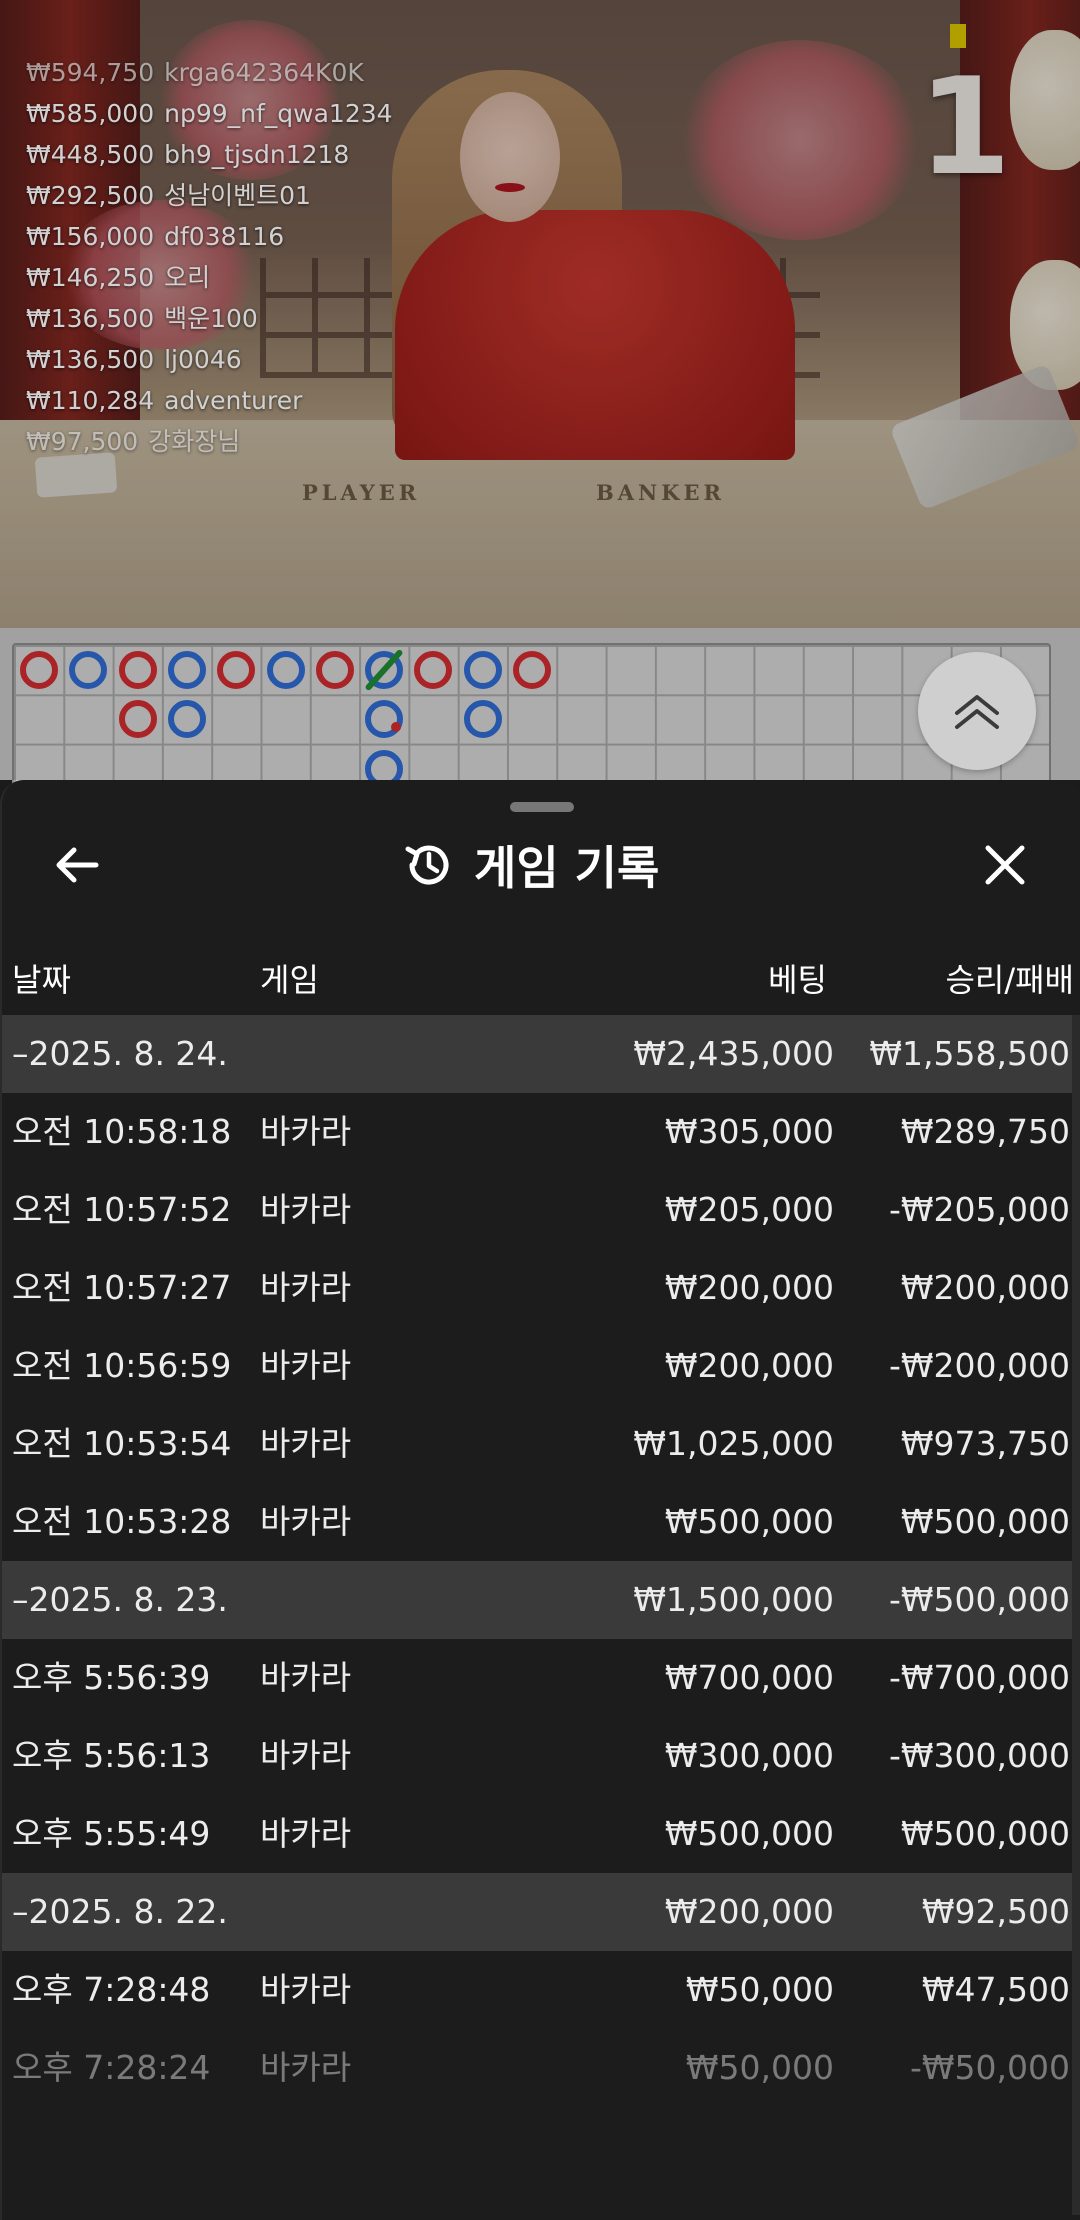 Image resolution: width=1080 pixels, height=2220 pixels. Describe the element at coordinates (233, 400) in the screenshot. I see `winner-name: adventurer` at that location.